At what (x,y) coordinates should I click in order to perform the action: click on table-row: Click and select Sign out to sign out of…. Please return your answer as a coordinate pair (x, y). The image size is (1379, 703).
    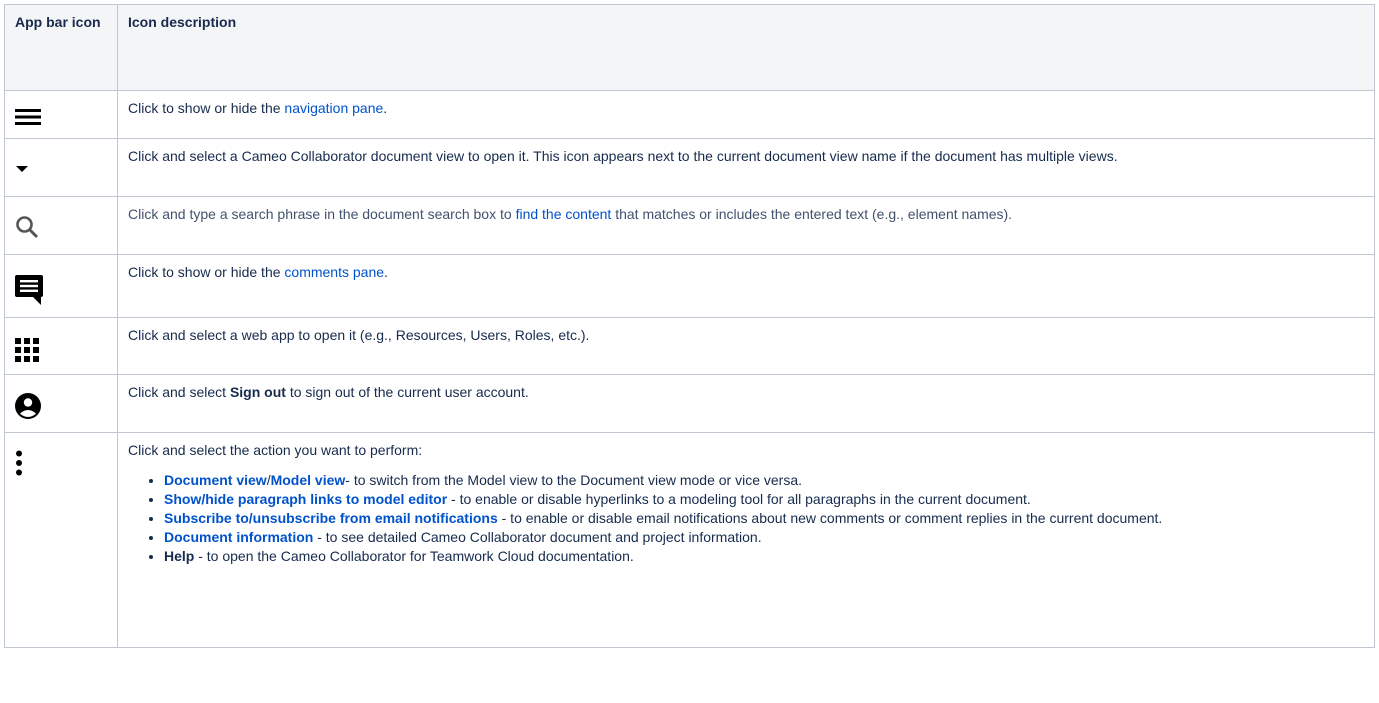
    Looking at the image, I should click on (689, 403).